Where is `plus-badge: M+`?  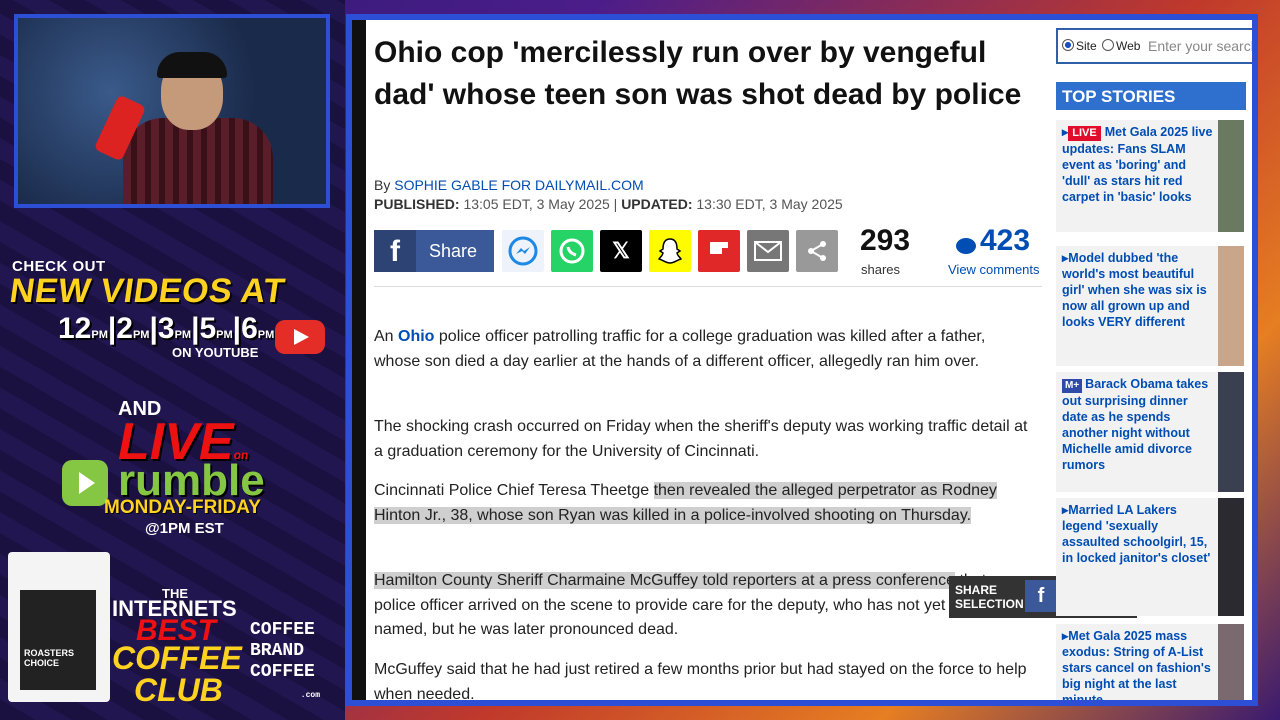 plus-badge: M+ is located at coordinates (1072, 386).